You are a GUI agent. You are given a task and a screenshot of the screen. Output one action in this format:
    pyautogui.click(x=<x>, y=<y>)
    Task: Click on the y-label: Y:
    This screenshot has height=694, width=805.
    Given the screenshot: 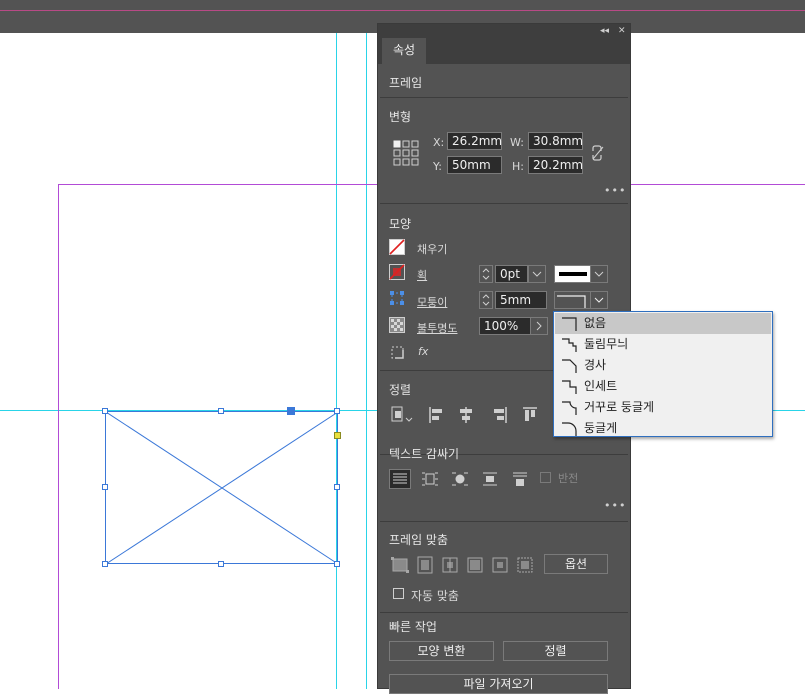 What is the action you would take?
    pyautogui.click(x=437, y=166)
    